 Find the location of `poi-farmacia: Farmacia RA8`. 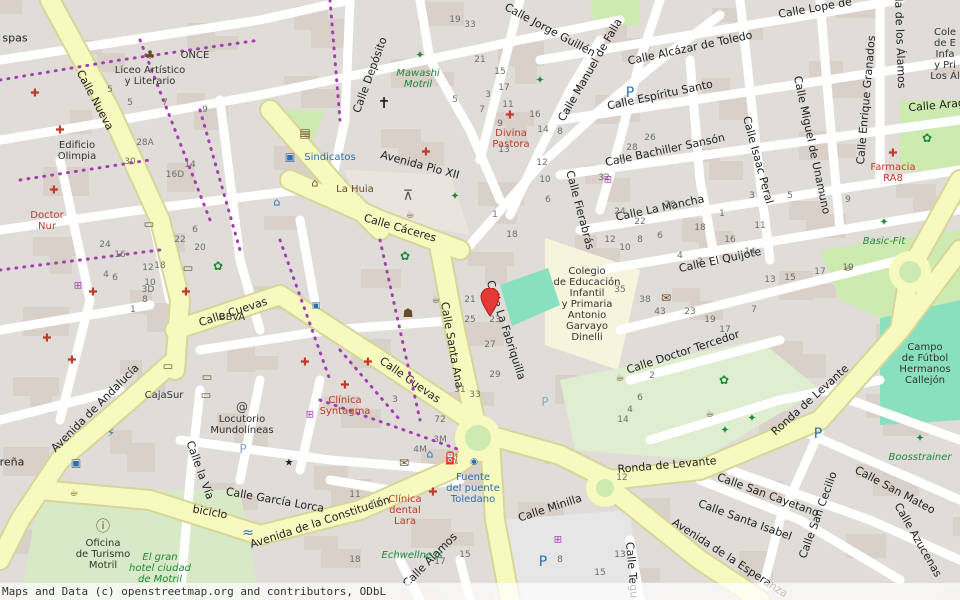

poi-farmacia: Farmacia RA8 is located at coordinates (892, 173).